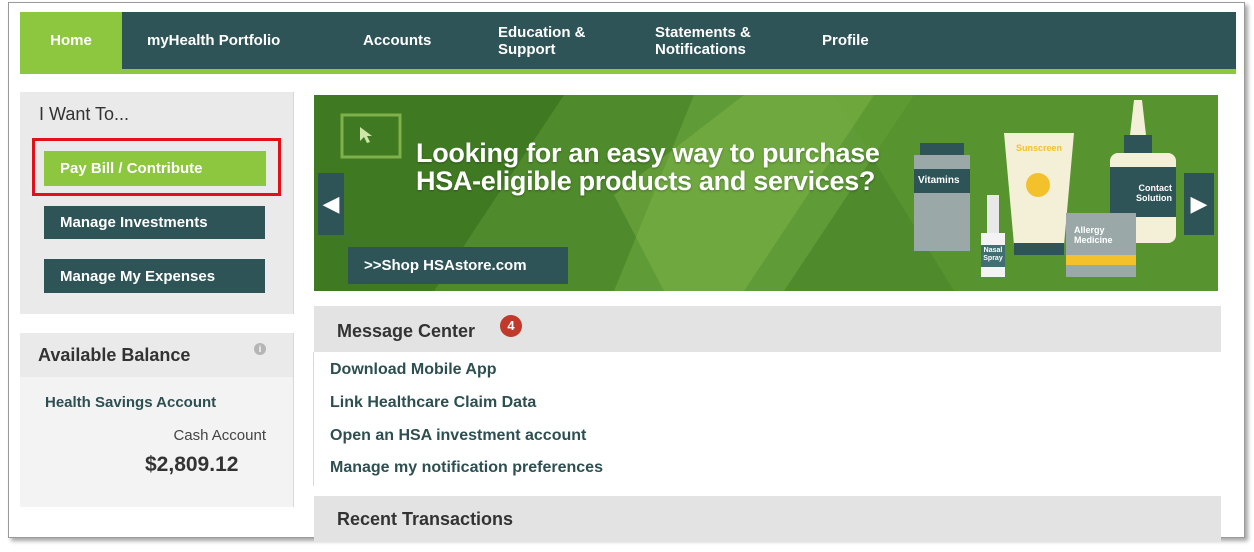 The width and height of the screenshot is (1254, 552). I want to click on link-healthcare-claim-data-link: Link Healthcare Claim Data, so click(433, 403).